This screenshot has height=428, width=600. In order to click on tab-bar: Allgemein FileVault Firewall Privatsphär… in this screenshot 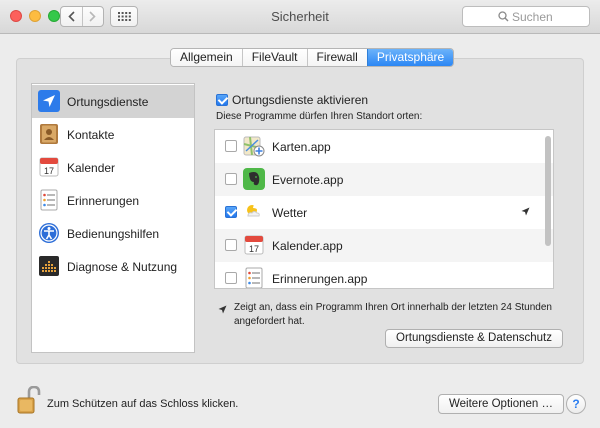, I will do `click(312, 57)`.